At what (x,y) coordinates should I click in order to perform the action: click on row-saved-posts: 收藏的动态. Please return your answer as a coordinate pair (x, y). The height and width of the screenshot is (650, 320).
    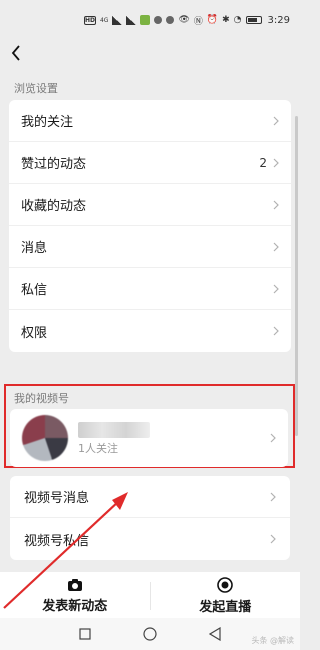
    Looking at the image, I should click on (150, 205).